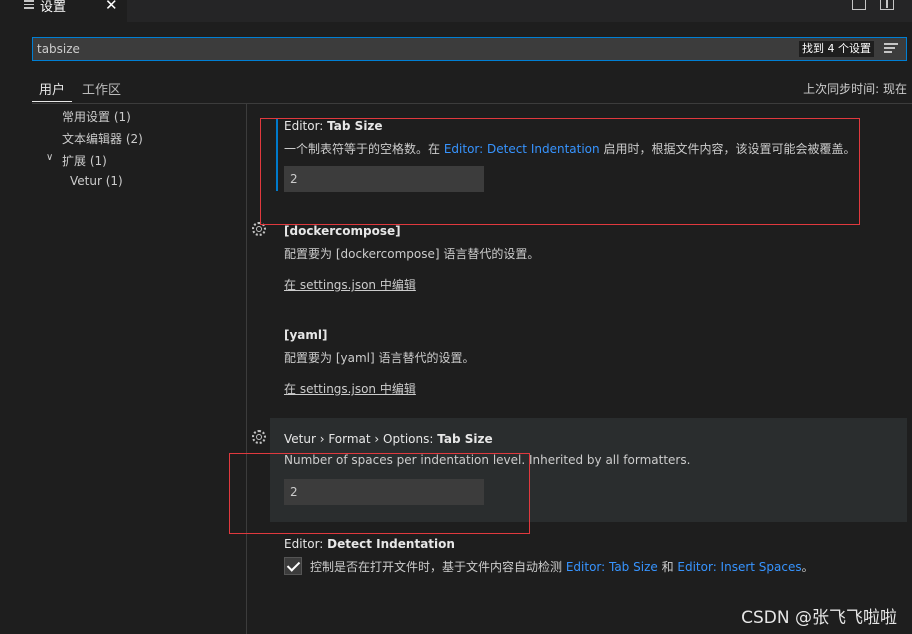 The width and height of the screenshot is (912, 634). I want to click on tab-label: 设置, so click(53, 7).